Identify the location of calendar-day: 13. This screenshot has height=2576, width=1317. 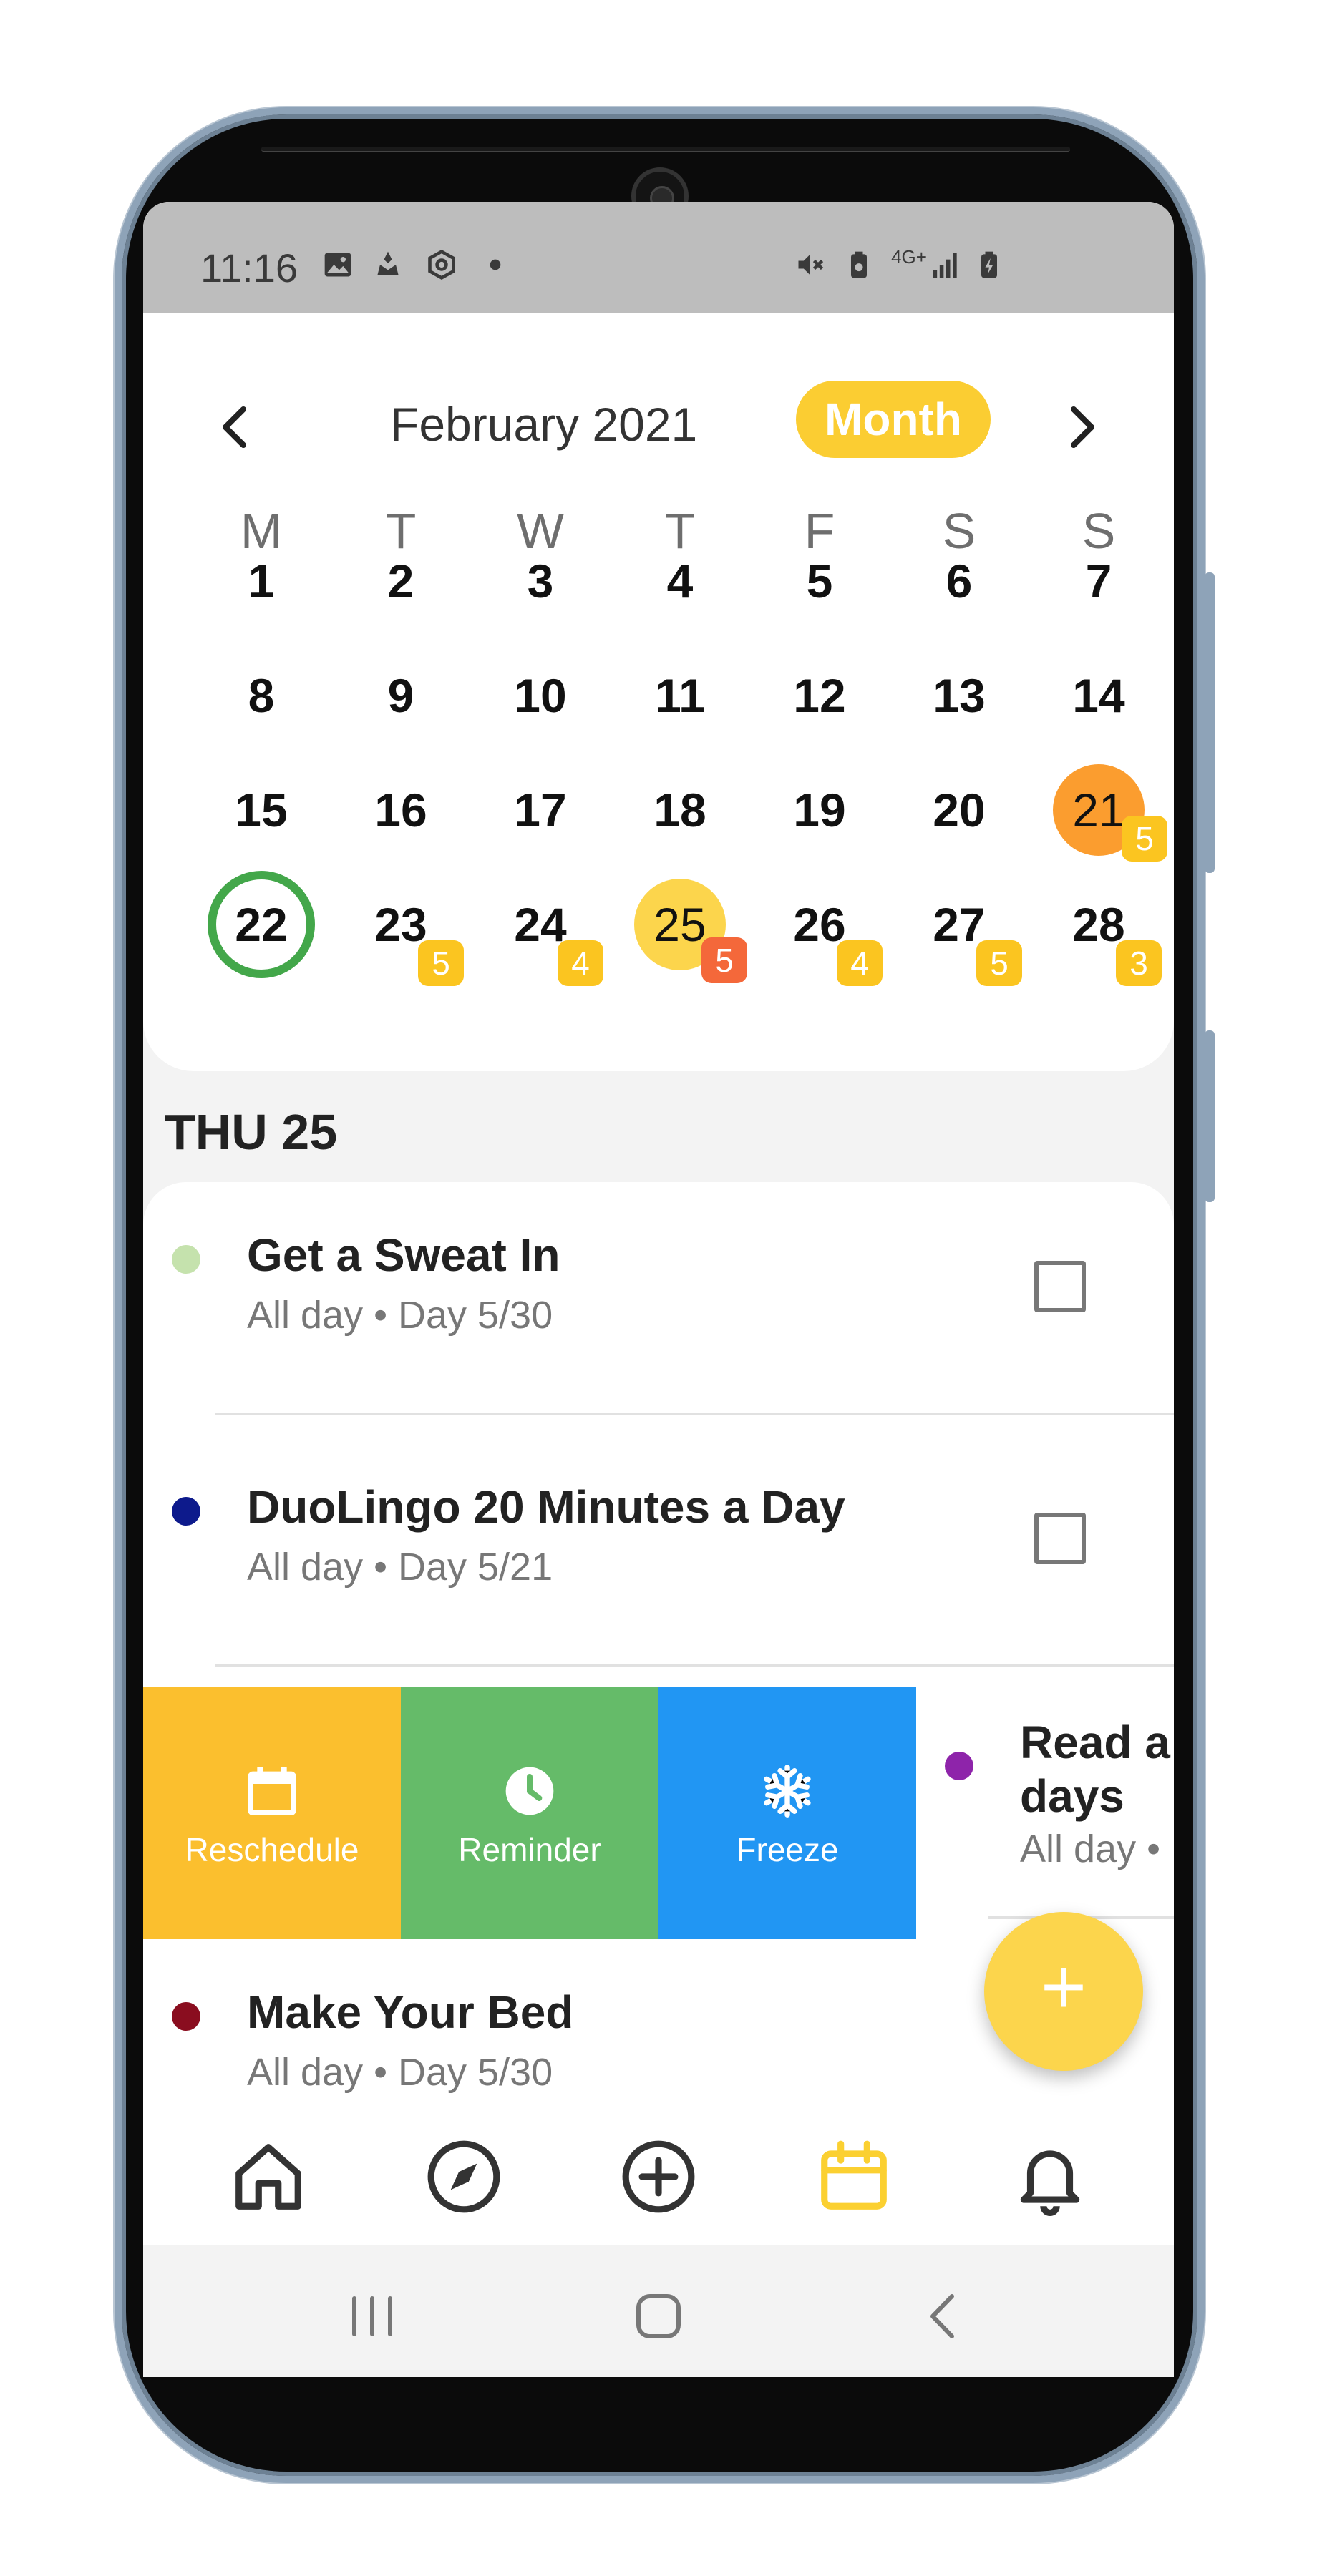
(959, 695).